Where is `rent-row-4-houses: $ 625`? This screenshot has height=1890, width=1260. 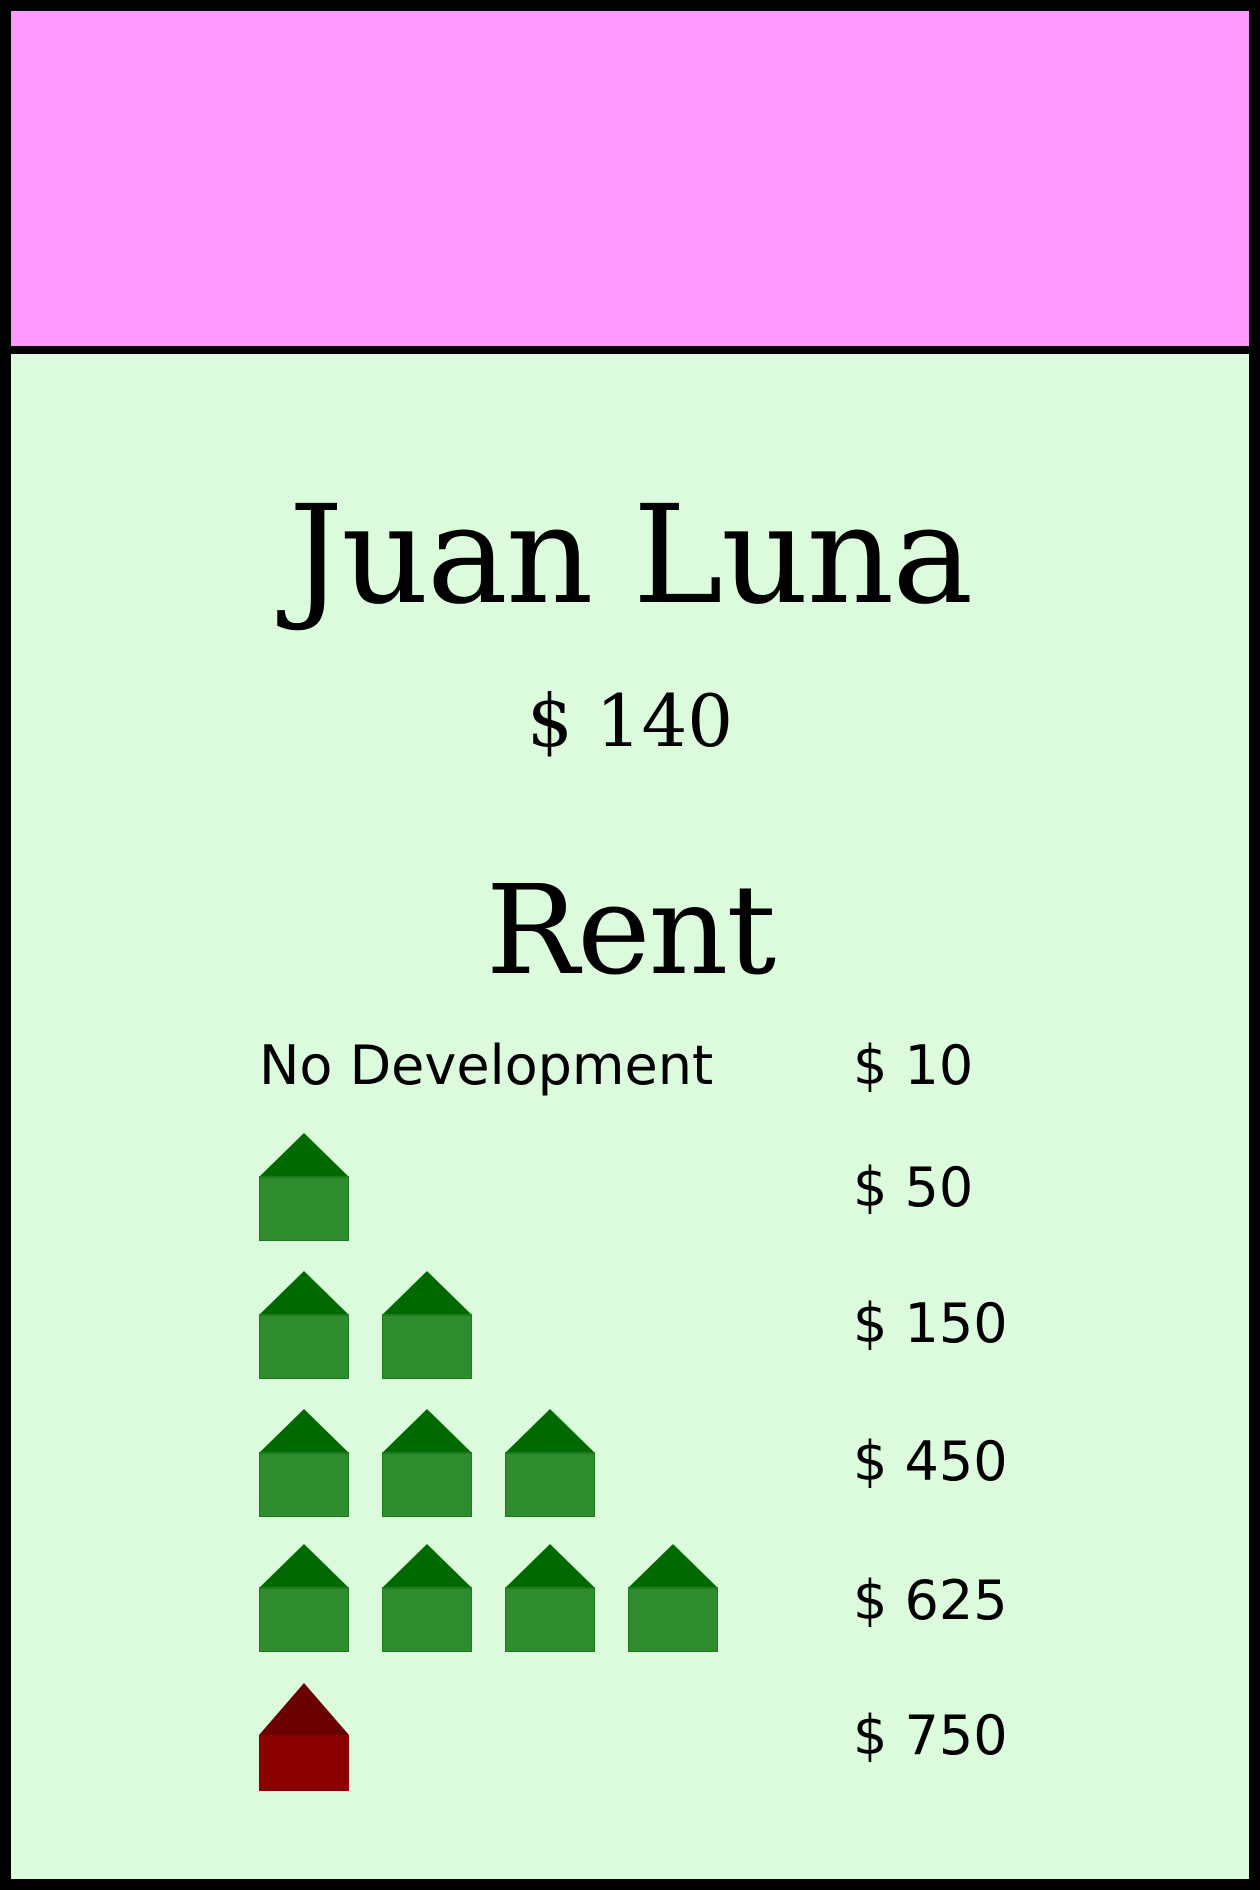 rent-row-4-houses: $ 625 is located at coordinates (647, 1600).